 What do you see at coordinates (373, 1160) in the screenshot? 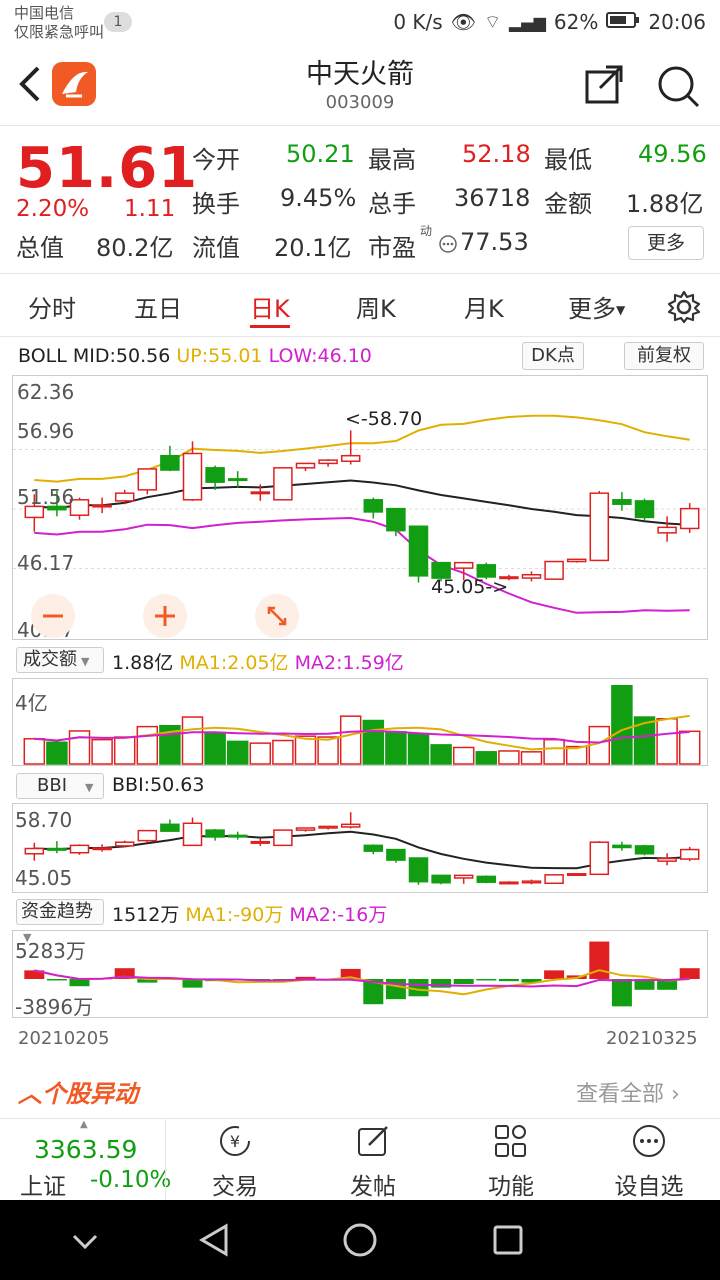
I see `post-button: 发帖` at bounding box center [373, 1160].